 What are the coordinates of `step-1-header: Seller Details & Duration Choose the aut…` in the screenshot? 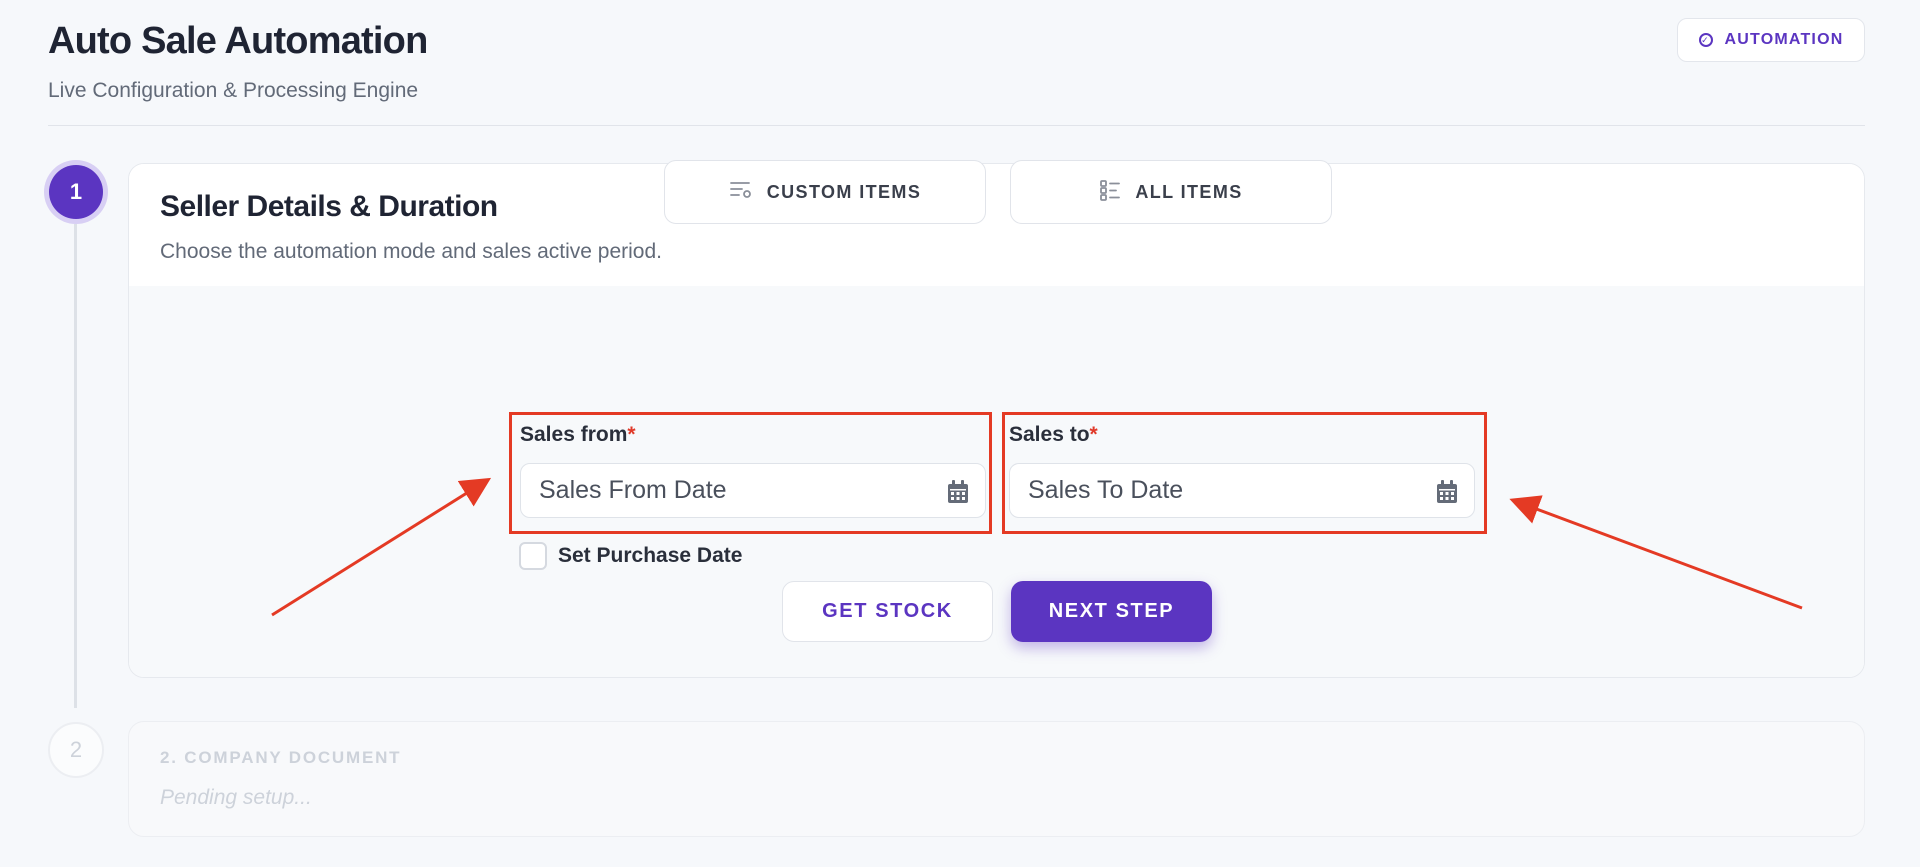 It's located at (996, 225).